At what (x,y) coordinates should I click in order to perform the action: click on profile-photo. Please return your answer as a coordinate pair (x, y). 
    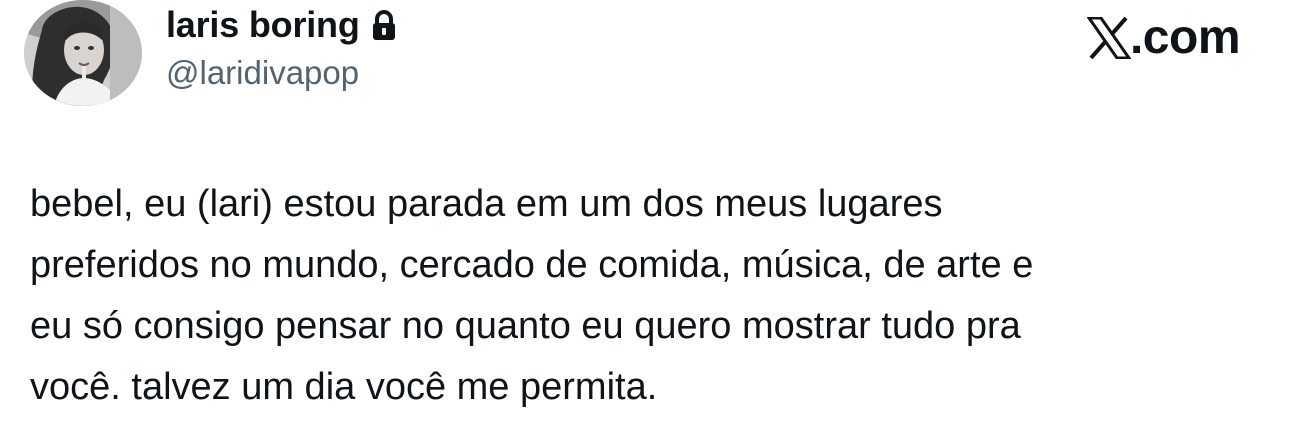
    Looking at the image, I should click on (83, 53).